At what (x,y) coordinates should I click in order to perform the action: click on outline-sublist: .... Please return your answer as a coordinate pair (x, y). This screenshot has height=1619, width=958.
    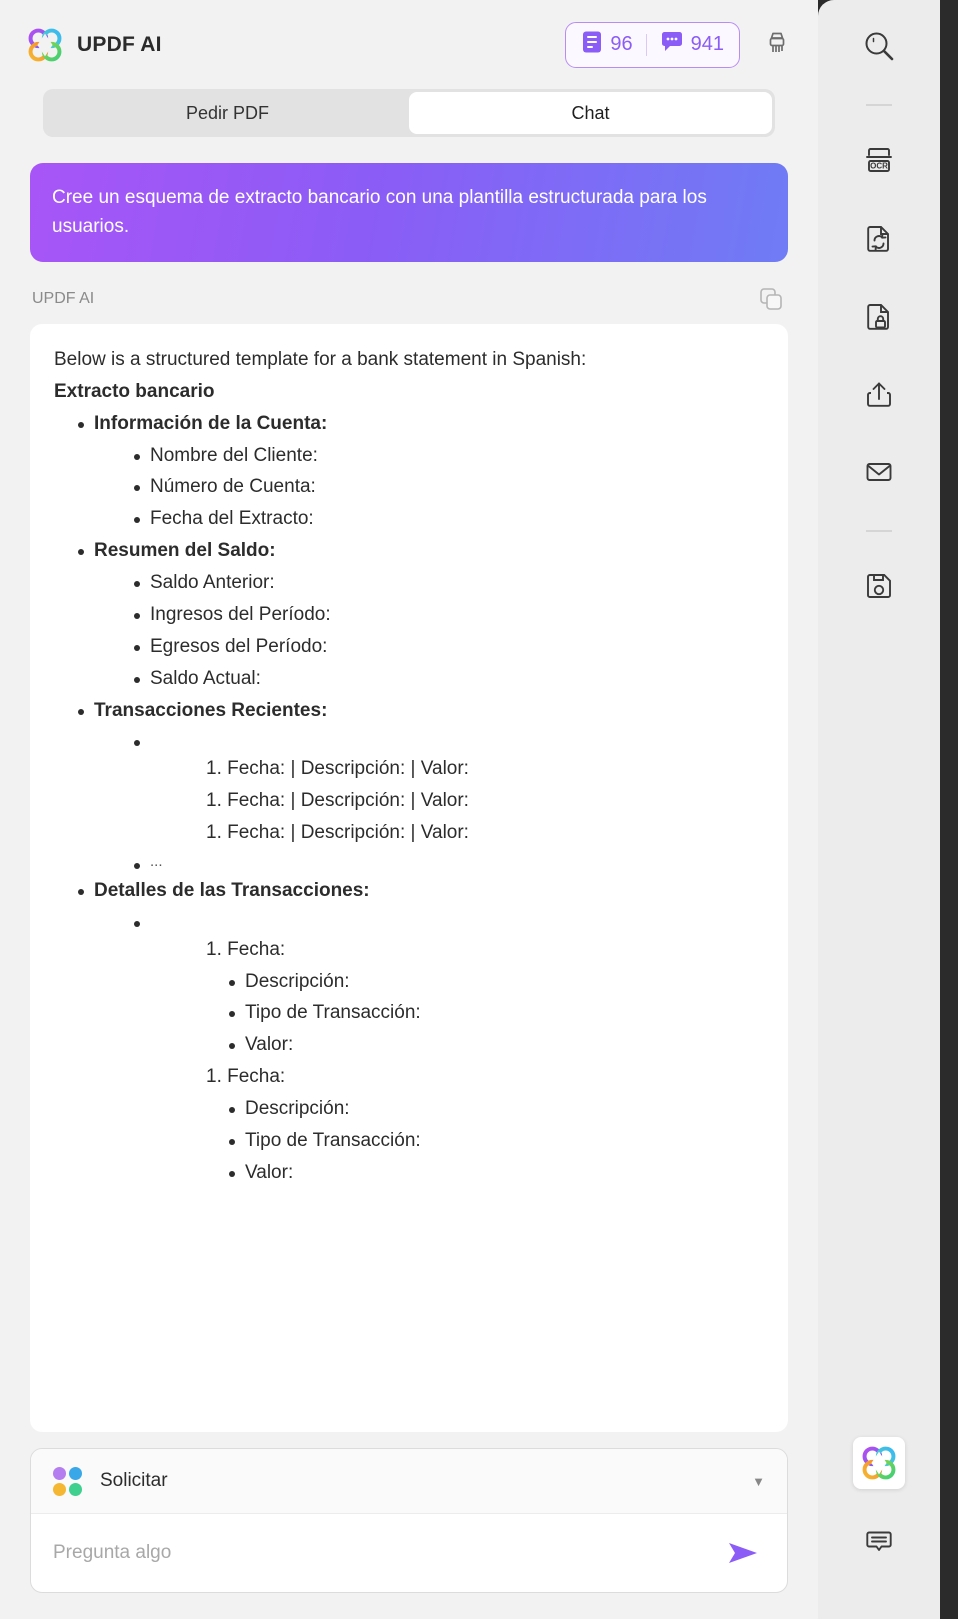
    Looking at the image, I should click on (448, 862).